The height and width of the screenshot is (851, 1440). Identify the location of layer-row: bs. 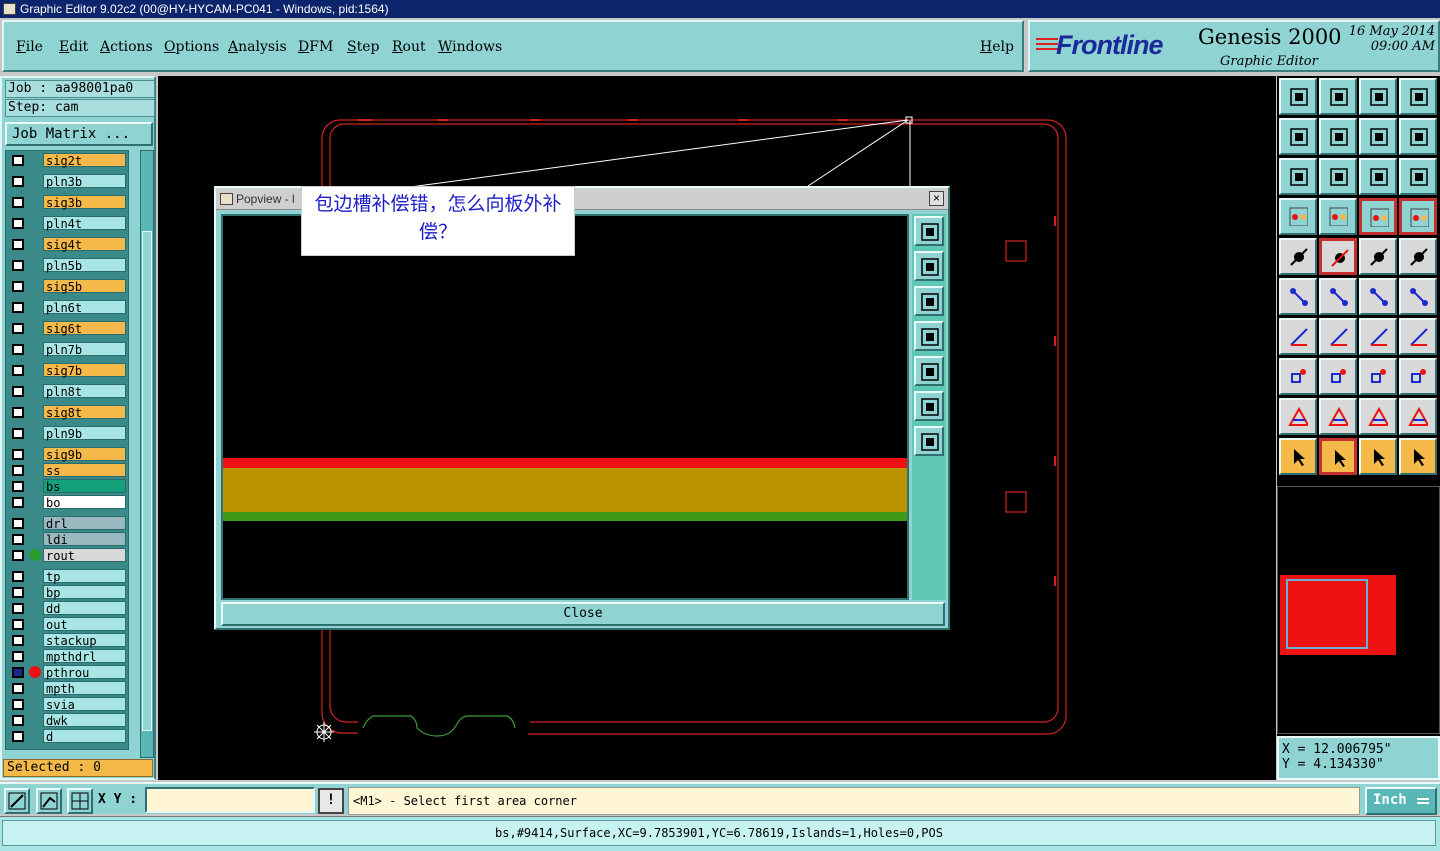
(68, 486).